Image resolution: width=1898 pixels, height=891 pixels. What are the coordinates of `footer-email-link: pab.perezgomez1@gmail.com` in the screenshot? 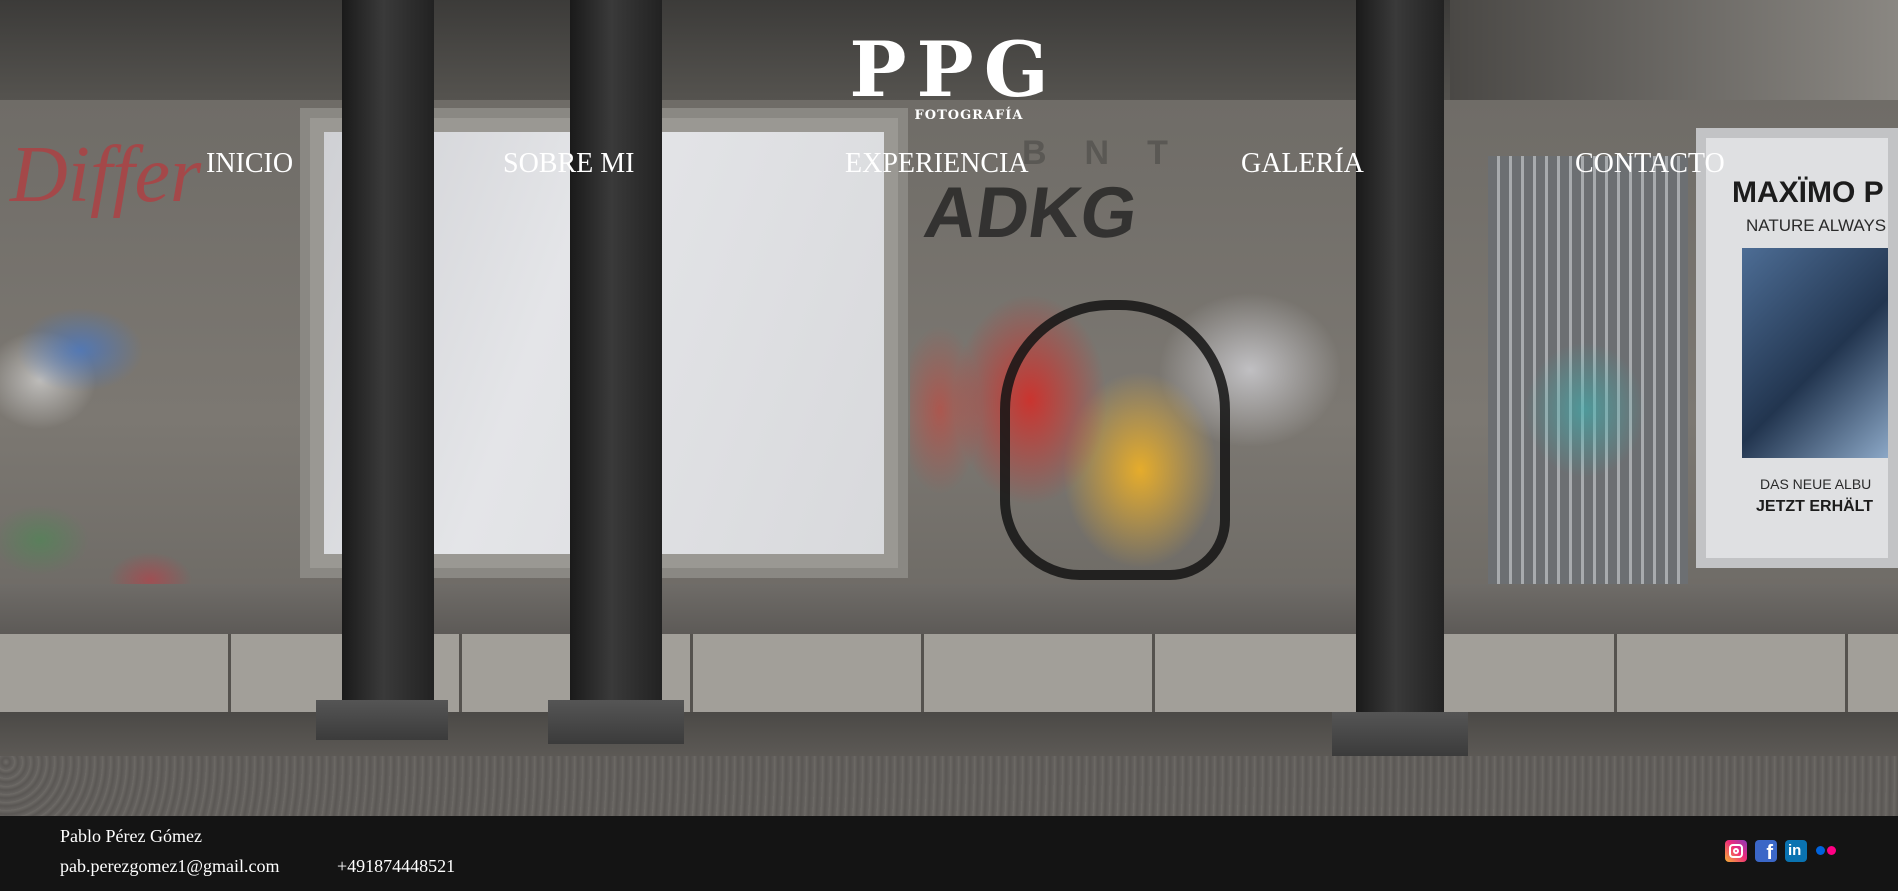 It's located at (170, 866).